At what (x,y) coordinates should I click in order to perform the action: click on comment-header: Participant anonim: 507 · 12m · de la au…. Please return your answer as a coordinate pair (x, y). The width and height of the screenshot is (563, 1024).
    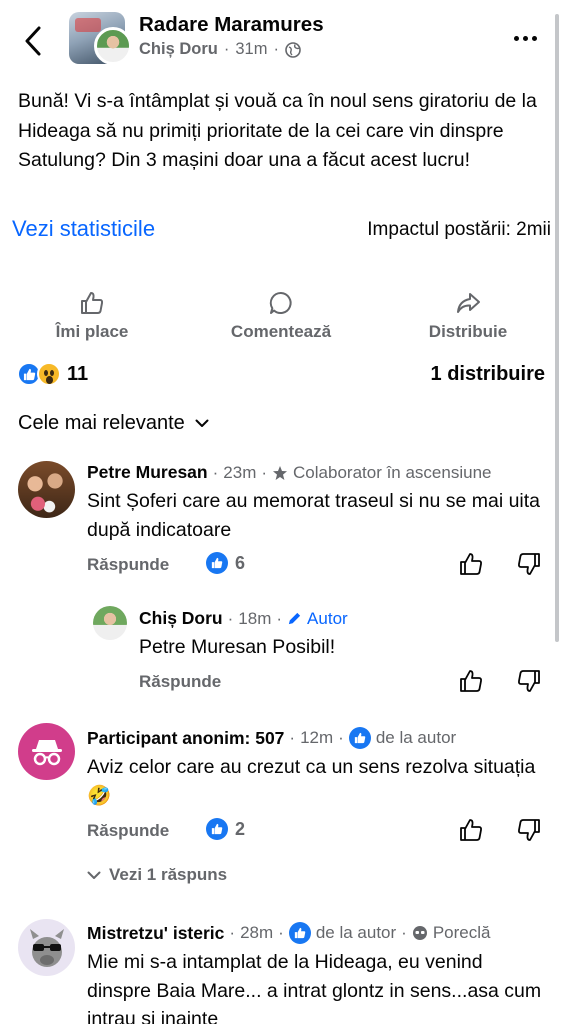
    Looking at the image, I should click on (271, 738).